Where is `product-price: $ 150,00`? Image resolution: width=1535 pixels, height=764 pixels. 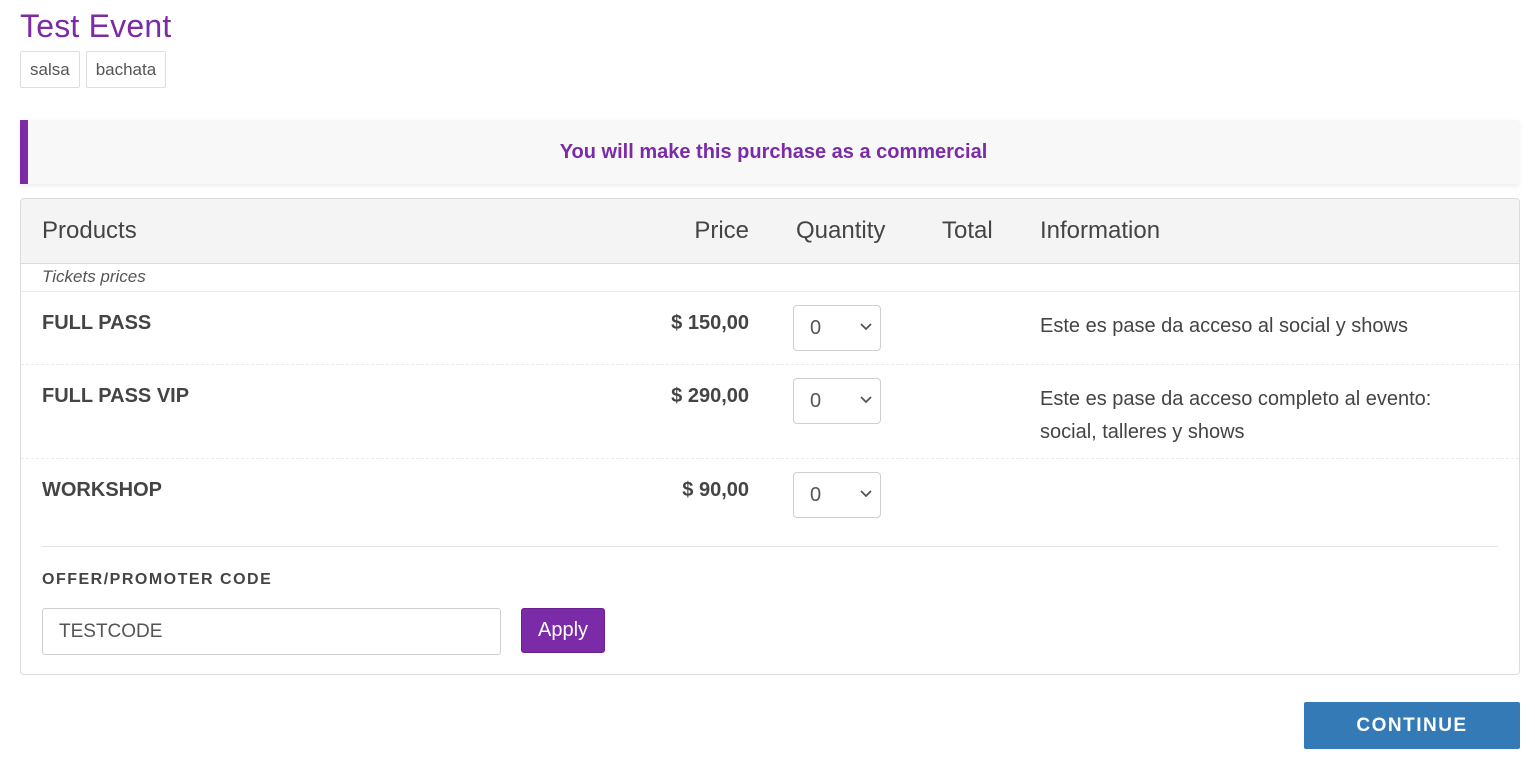 product-price: $ 150,00 is located at coordinates (710, 323).